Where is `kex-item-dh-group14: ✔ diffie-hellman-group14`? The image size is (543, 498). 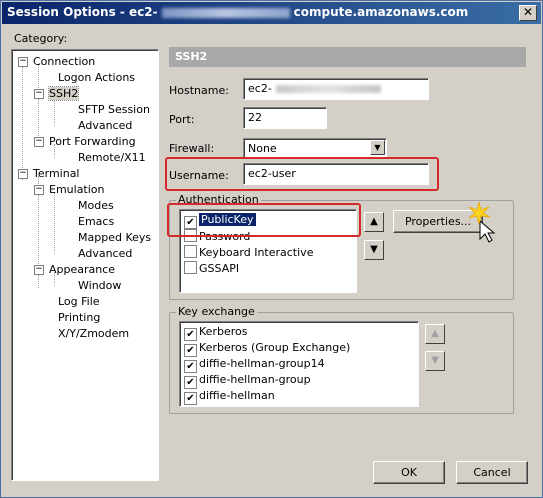 kex-item-dh-group14: ✔ diffie-hellman-group14 is located at coordinates (254, 365).